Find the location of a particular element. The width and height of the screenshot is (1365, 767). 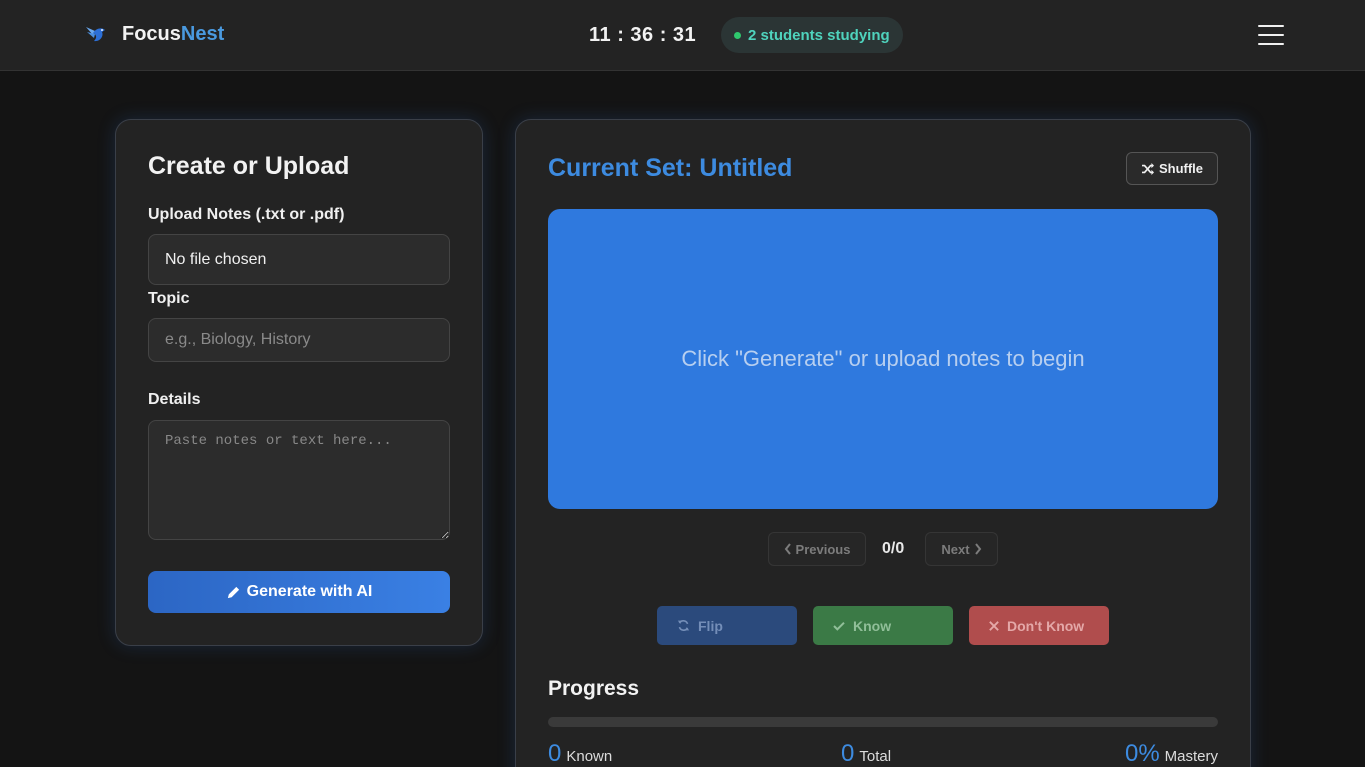

topic-input is located at coordinates (299, 340).